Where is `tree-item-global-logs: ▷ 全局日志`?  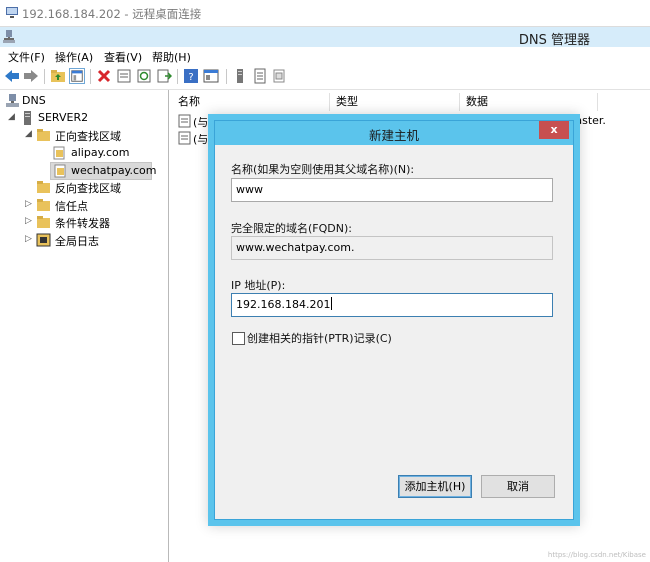 tree-item-global-logs: ▷ 全局日志 is located at coordinates (84, 240).